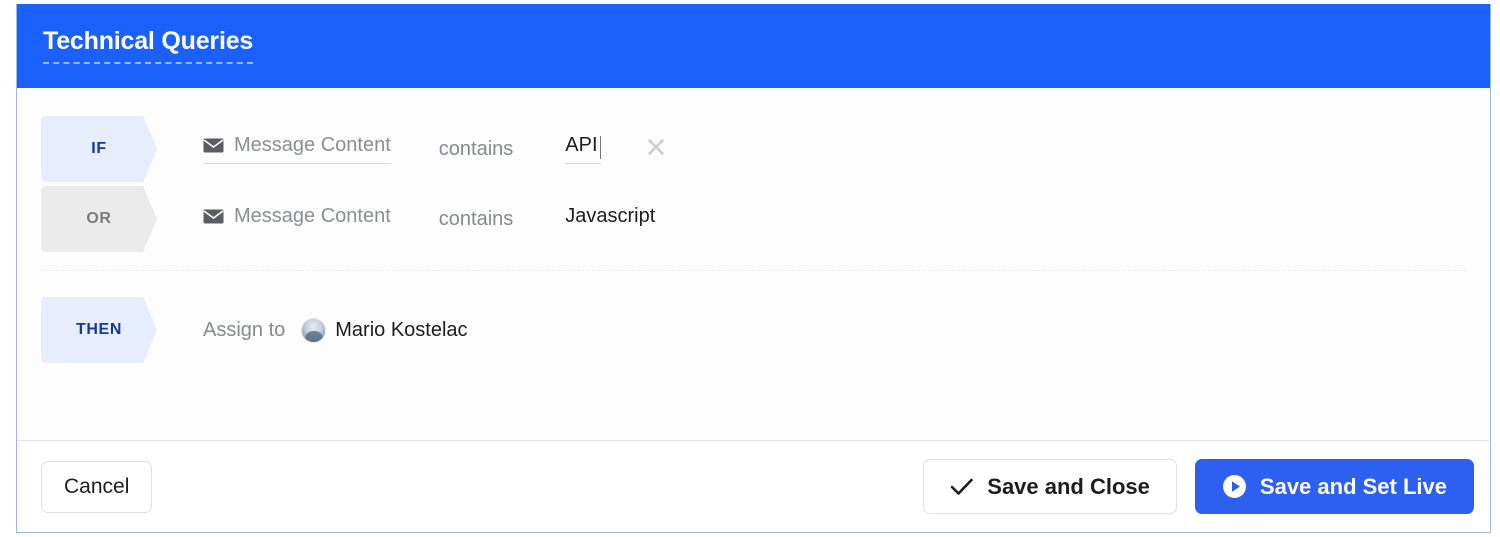  What do you see at coordinates (429, 219) in the screenshot?
I see `condition-fields-or: Message Content contains Javascript` at bounding box center [429, 219].